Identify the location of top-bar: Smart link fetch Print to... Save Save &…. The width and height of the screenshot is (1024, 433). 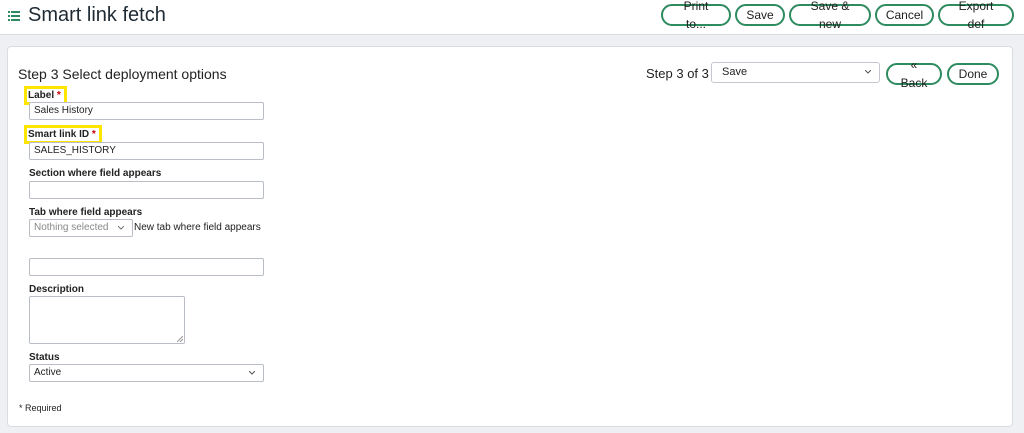
(512, 17).